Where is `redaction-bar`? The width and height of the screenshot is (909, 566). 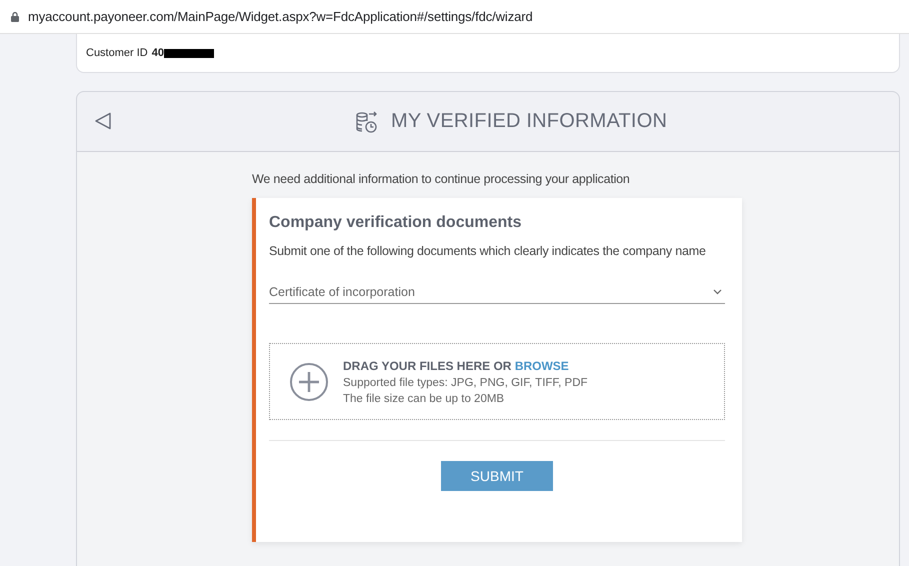 redaction-bar is located at coordinates (189, 53).